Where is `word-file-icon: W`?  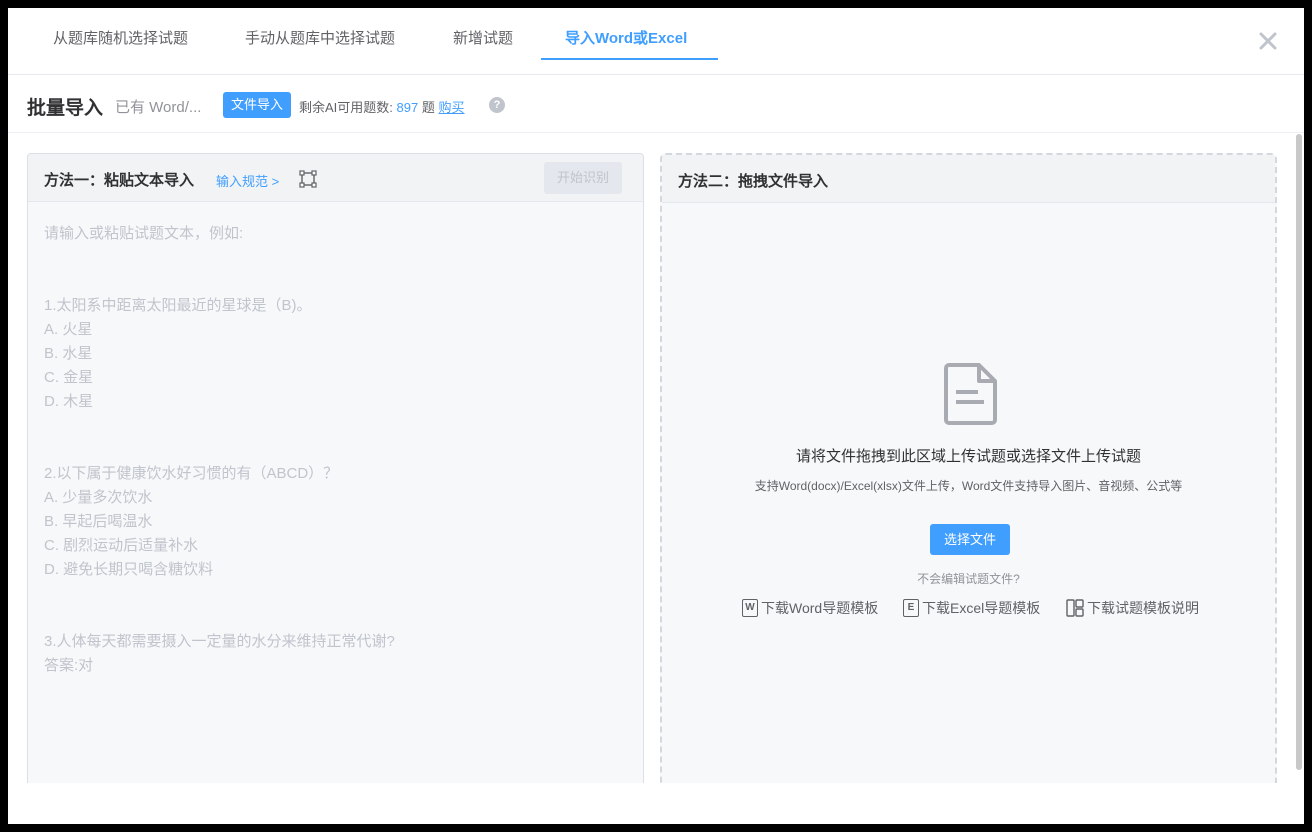
word-file-icon: W is located at coordinates (750, 608).